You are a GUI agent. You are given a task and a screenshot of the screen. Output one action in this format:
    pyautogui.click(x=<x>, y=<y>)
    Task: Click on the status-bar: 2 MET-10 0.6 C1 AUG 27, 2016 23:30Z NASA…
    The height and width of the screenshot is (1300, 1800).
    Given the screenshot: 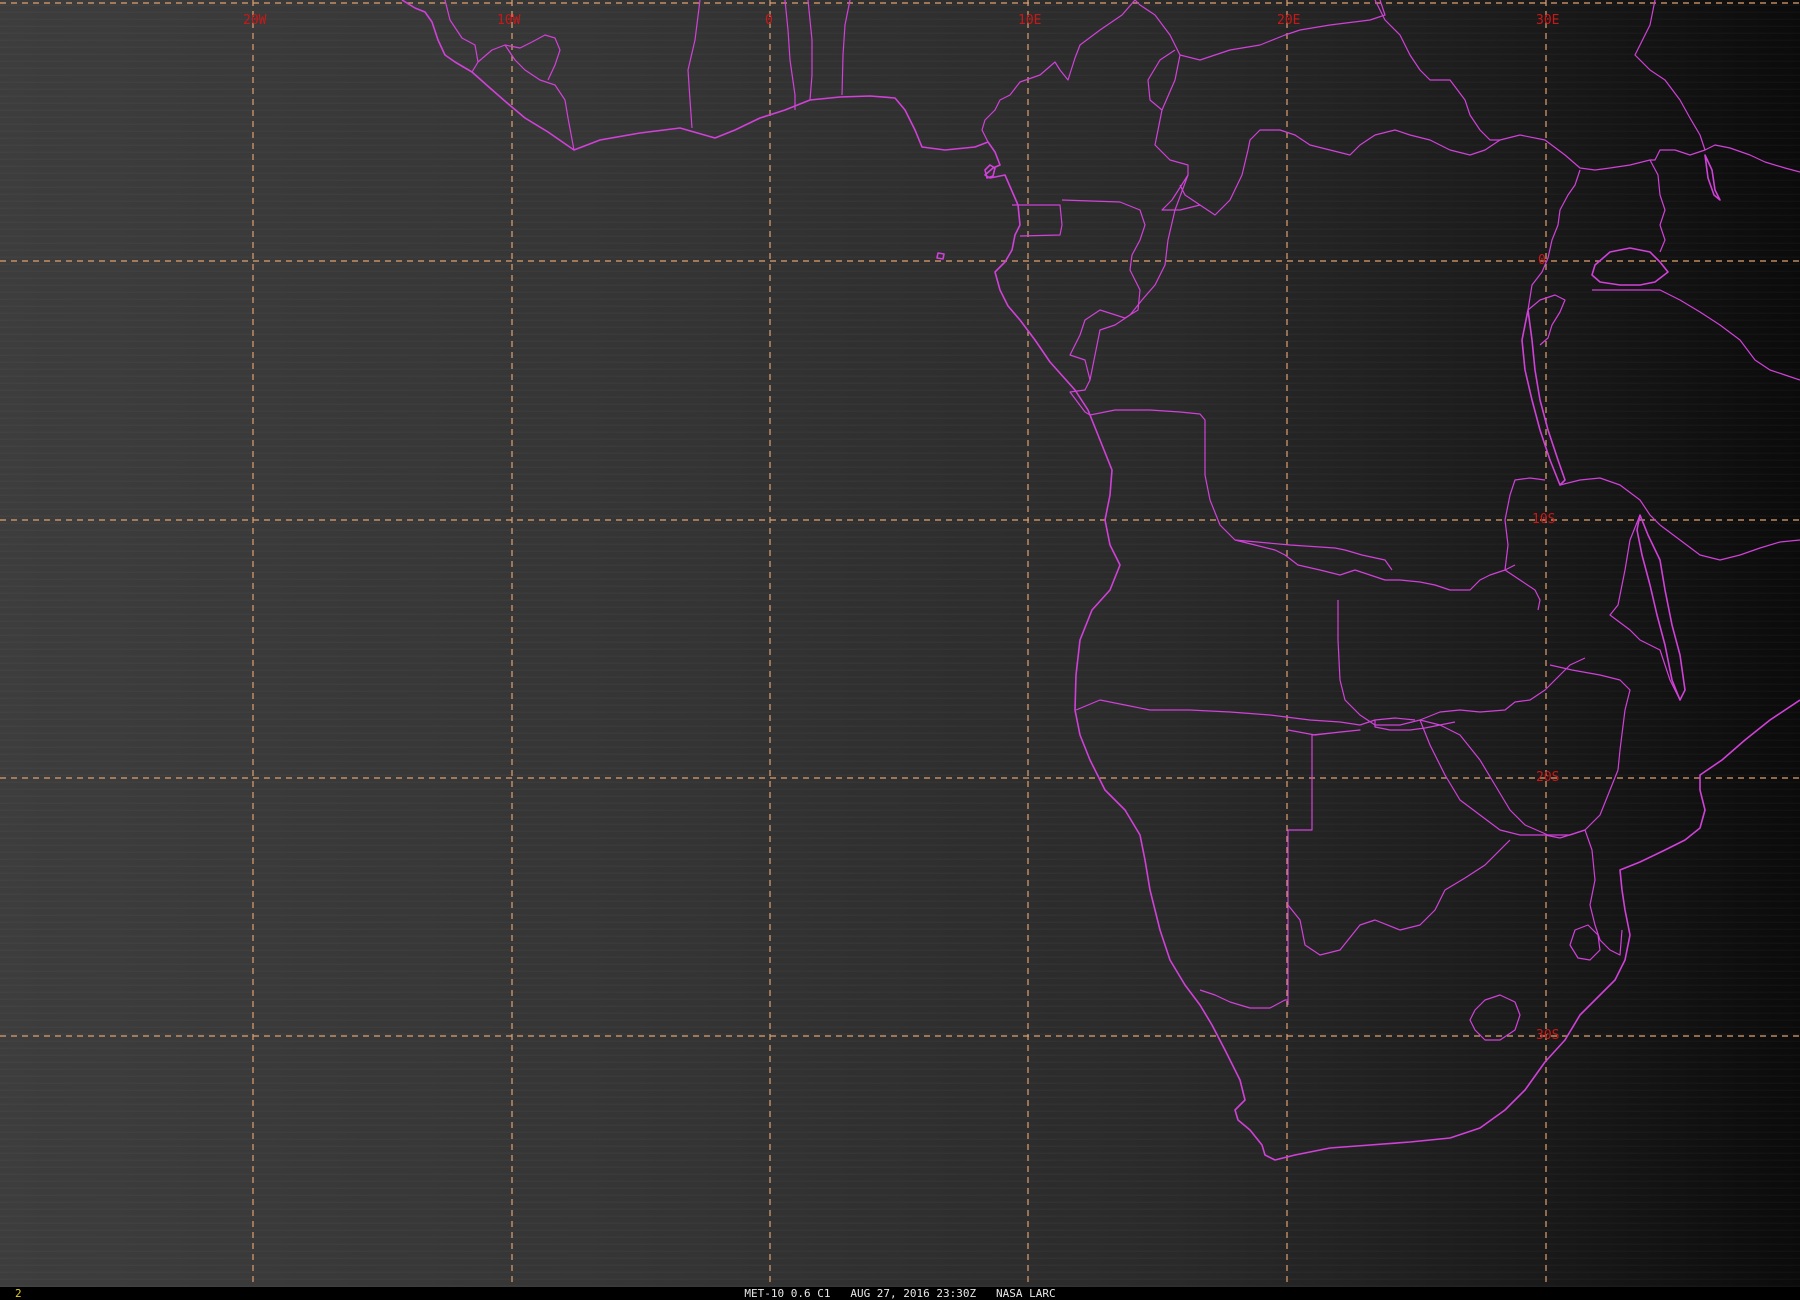 What is the action you would take?
    pyautogui.click(x=900, y=1293)
    